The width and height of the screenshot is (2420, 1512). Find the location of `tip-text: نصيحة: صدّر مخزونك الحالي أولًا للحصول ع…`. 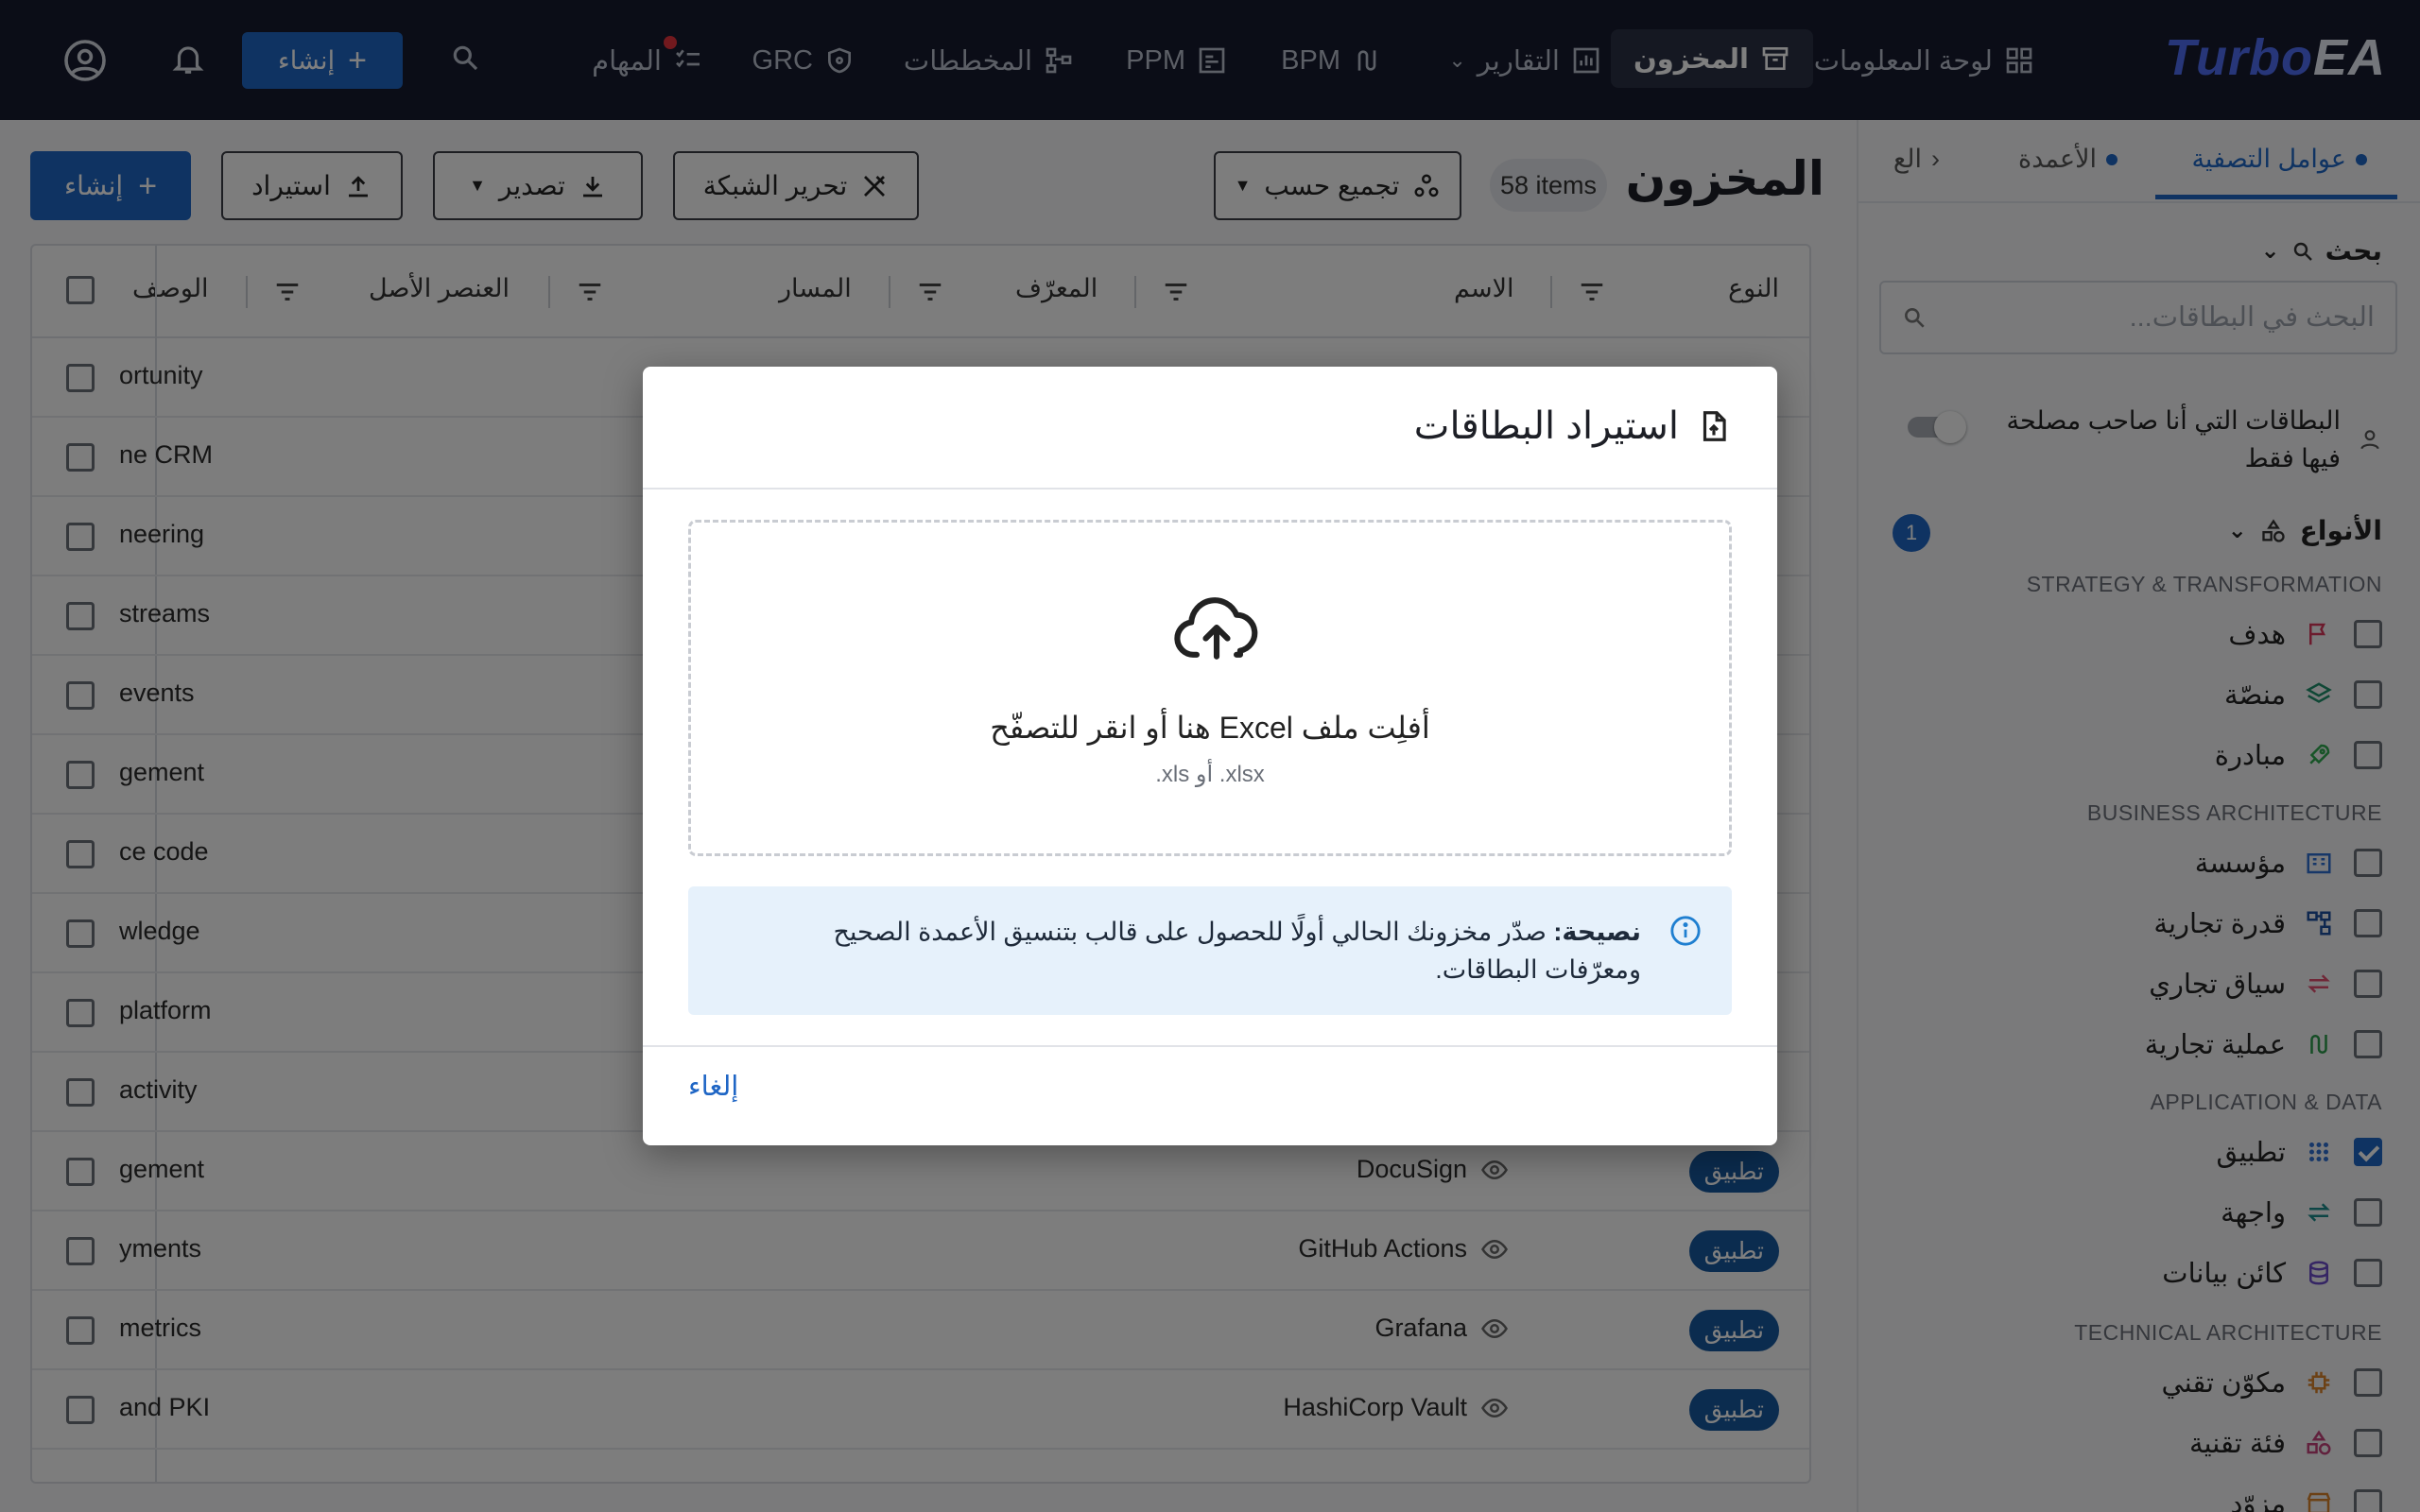

tip-text: نصيحة: صدّر مخزونك الحالي أولًا للحصول ع… is located at coordinates (1237, 951).